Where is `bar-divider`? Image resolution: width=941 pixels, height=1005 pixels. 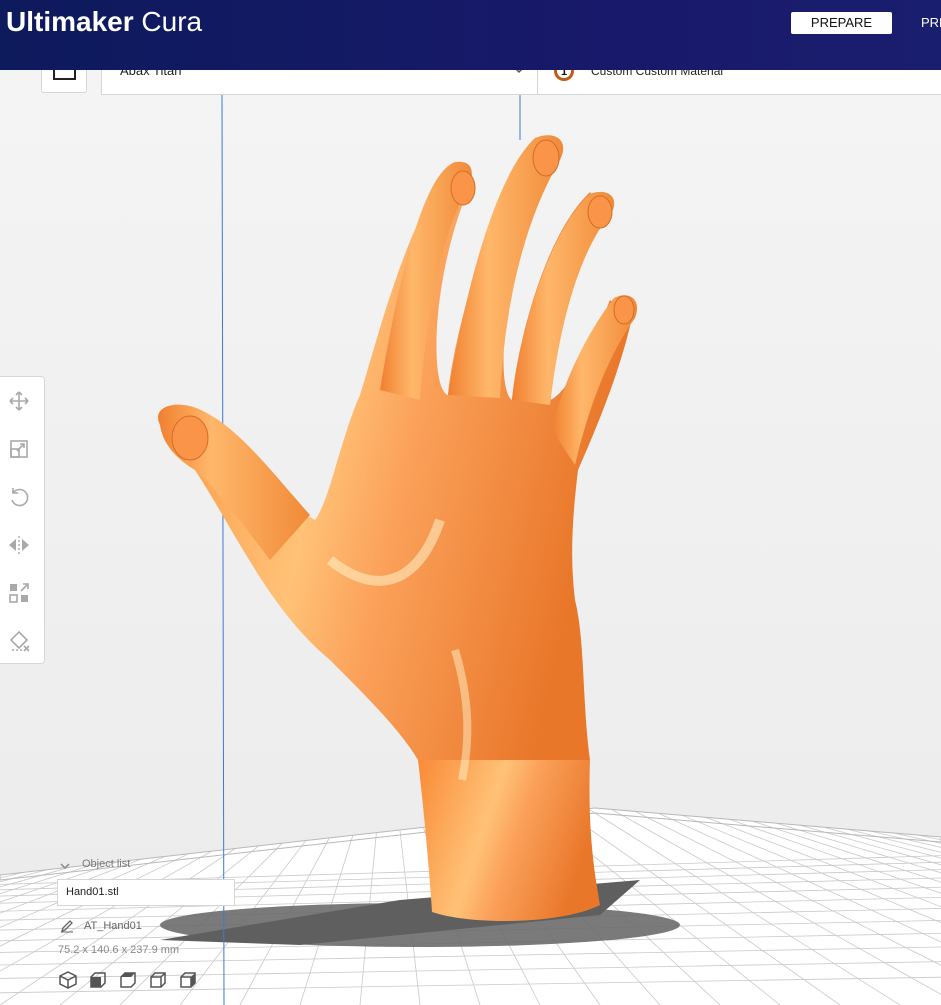 bar-divider is located at coordinates (537, 82).